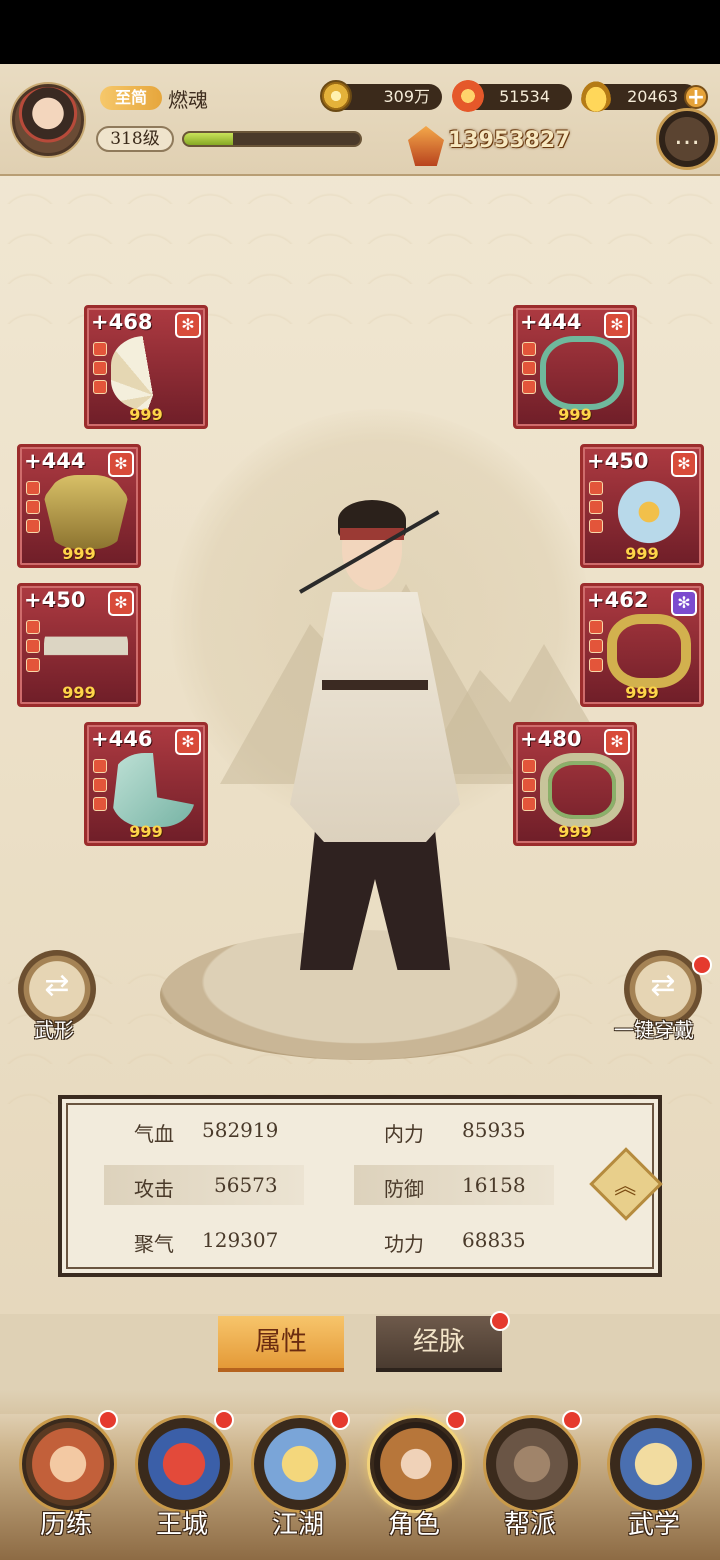 Image resolution: width=720 pixels, height=1560 pixels. What do you see at coordinates (122, 739) in the screenshot?
I see `enhance-level: +446` at bounding box center [122, 739].